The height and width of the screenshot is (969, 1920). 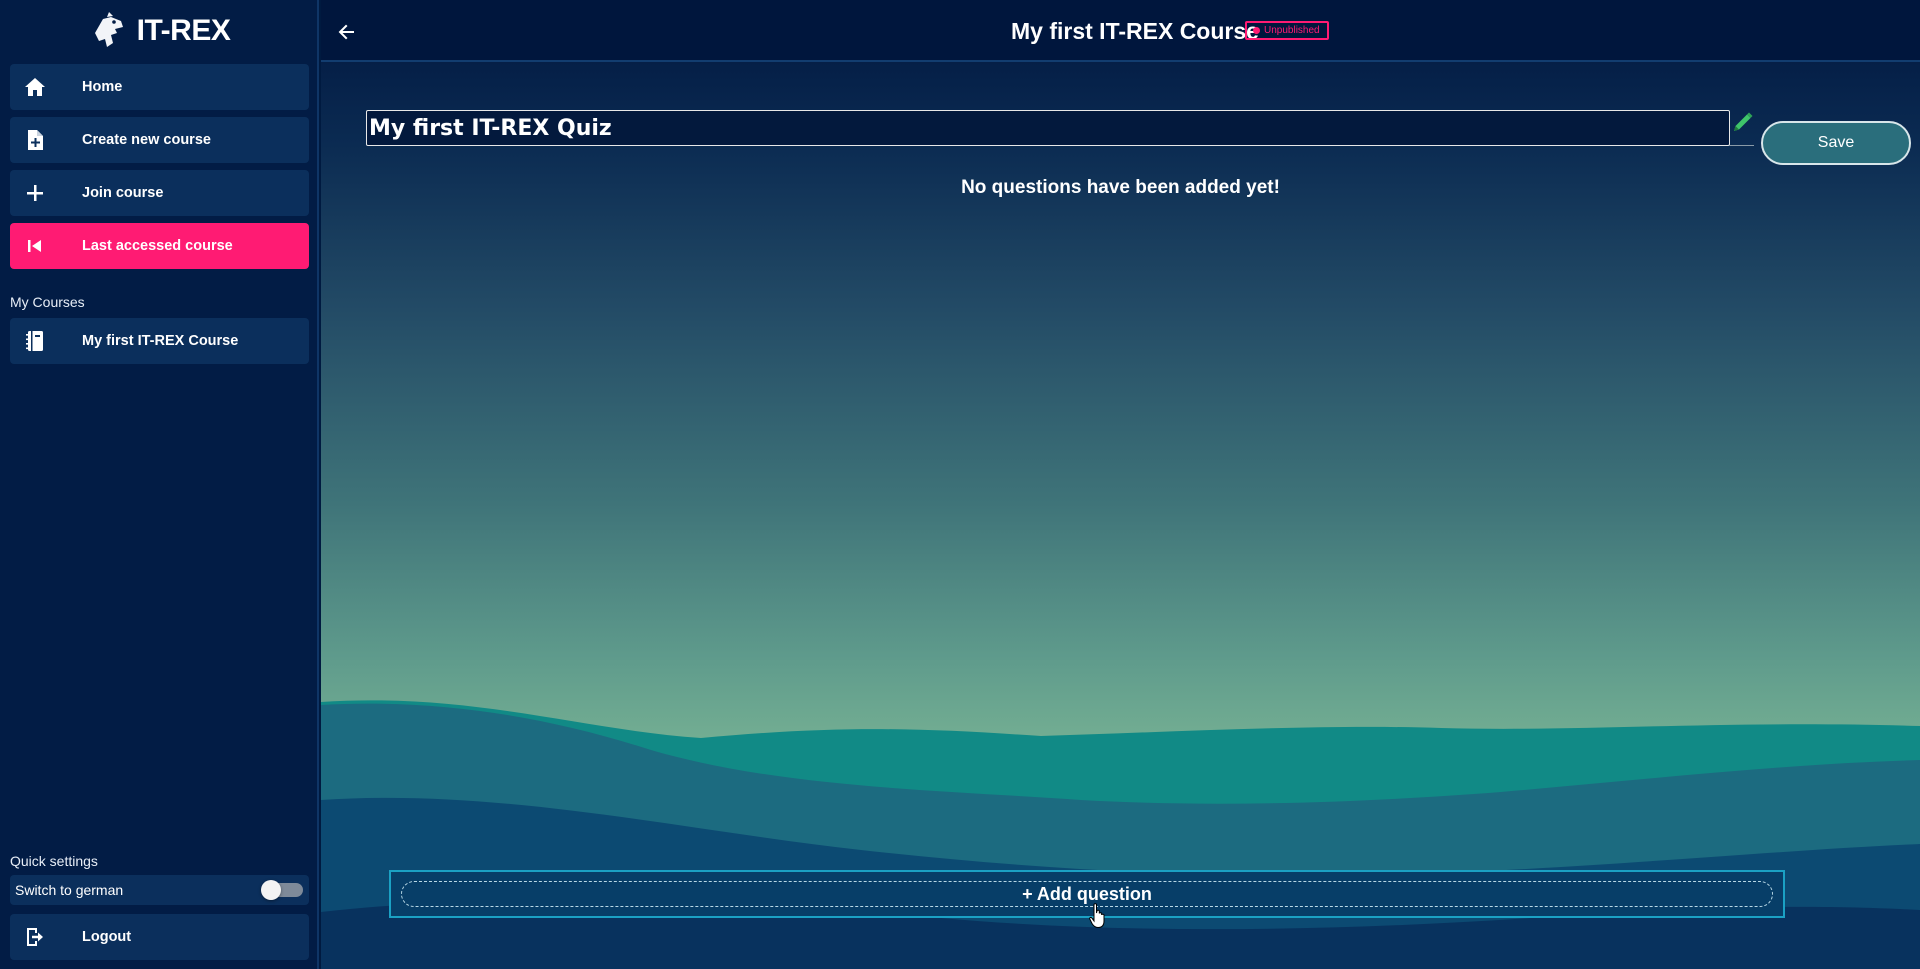 What do you see at coordinates (159, 937) in the screenshot?
I see `logout-button: Logout` at bounding box center [159, 937].